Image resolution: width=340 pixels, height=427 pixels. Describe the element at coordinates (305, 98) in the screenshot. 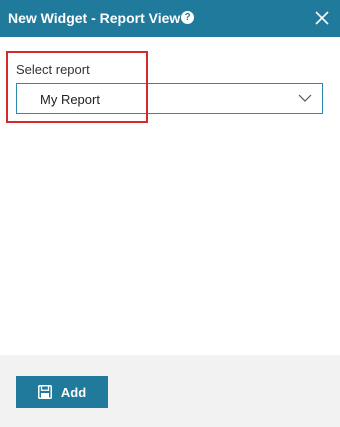

I see `chevron-down-icon` at that location.